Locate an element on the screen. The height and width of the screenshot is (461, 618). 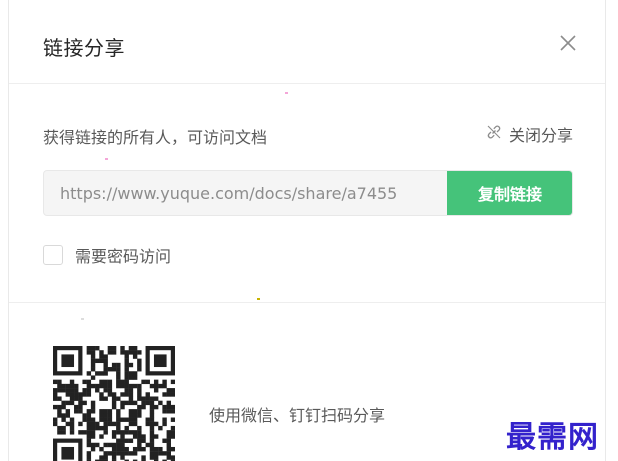
section-divider is located at coordinates (307, 302).